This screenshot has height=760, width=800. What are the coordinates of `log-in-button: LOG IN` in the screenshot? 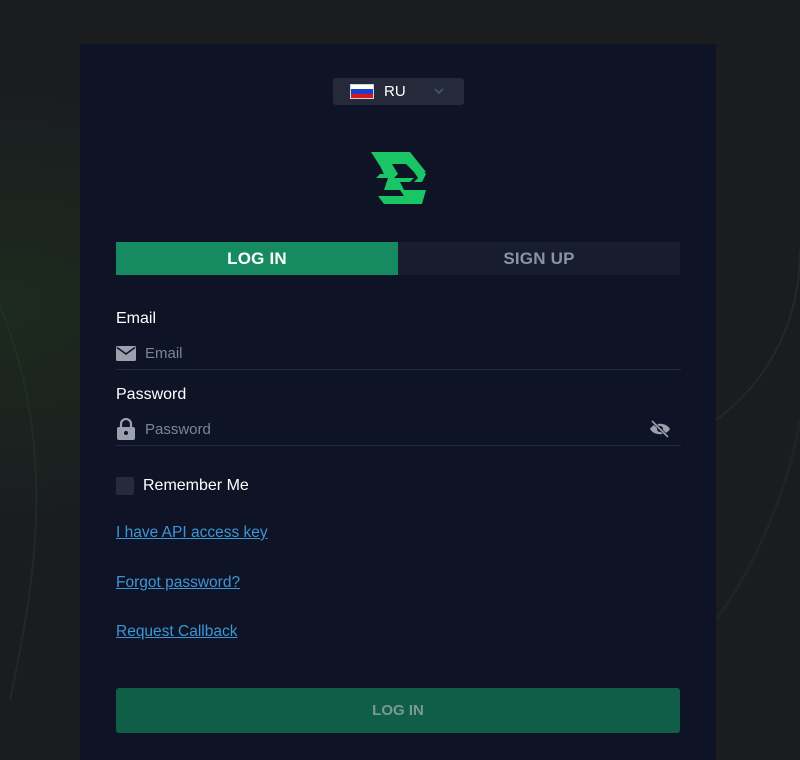 It's located at (398, 710).